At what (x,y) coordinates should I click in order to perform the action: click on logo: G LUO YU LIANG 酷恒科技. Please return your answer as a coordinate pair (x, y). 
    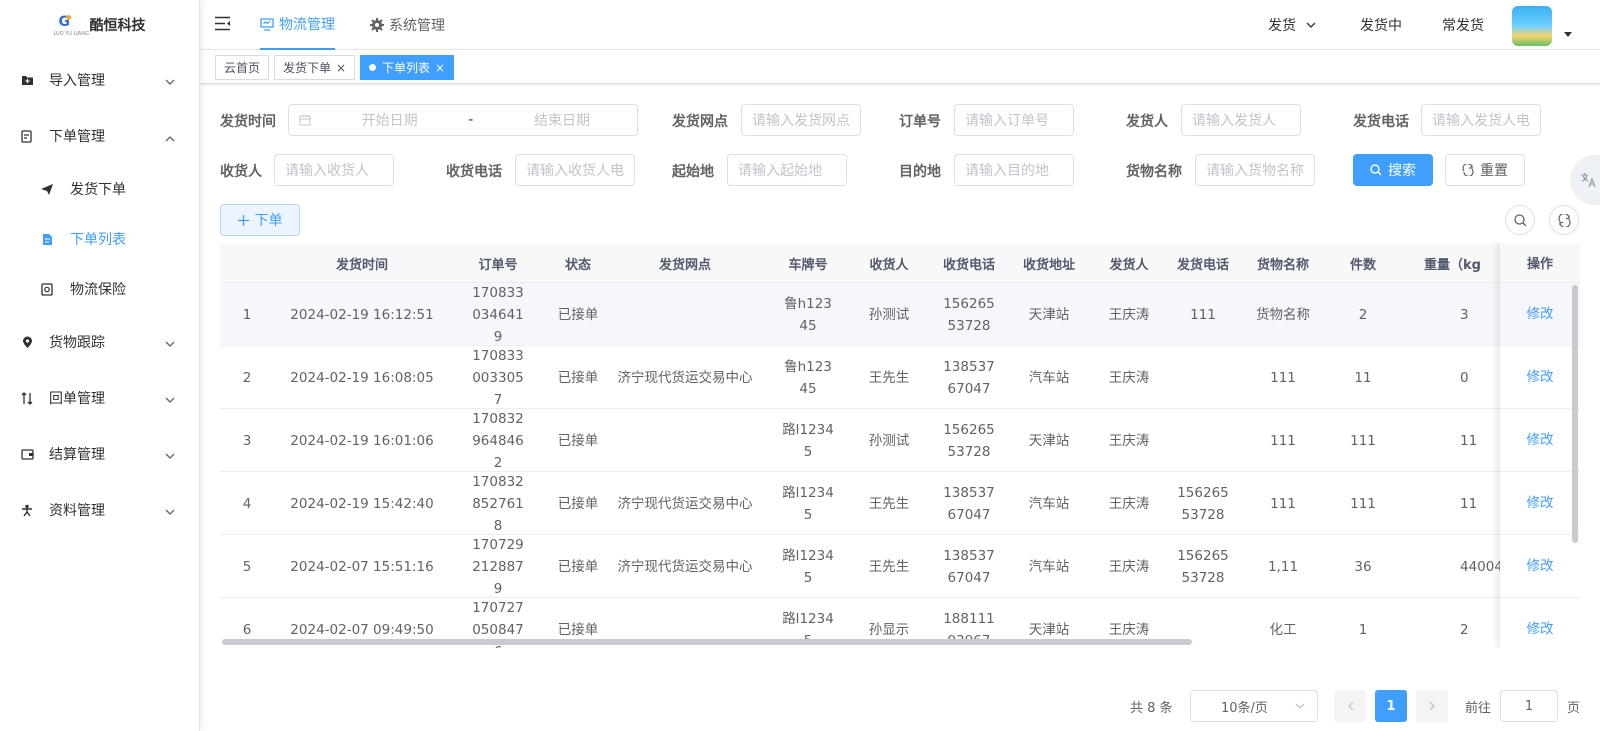
    Looking at the image, I should click on (99, 25).